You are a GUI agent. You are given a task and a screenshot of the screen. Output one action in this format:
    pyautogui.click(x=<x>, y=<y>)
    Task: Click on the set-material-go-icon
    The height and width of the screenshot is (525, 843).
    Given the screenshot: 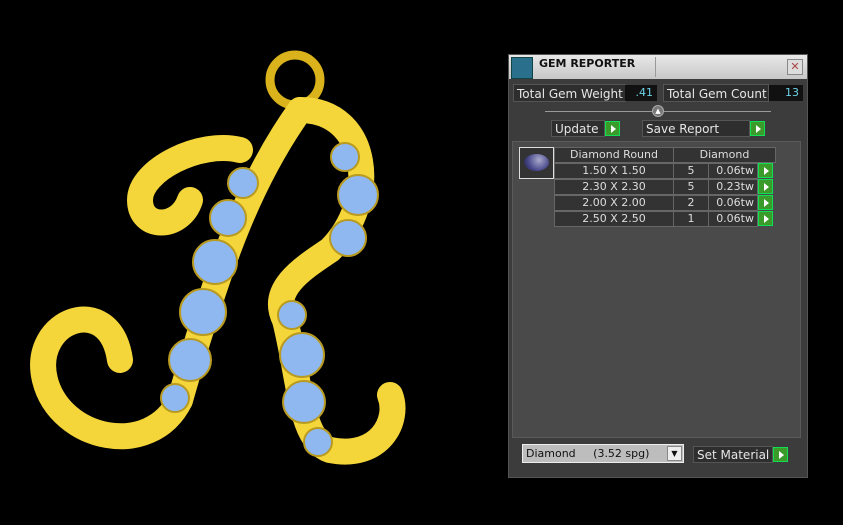 What is the action you would take?
    pyautogui.click(x=780, y=454)
    